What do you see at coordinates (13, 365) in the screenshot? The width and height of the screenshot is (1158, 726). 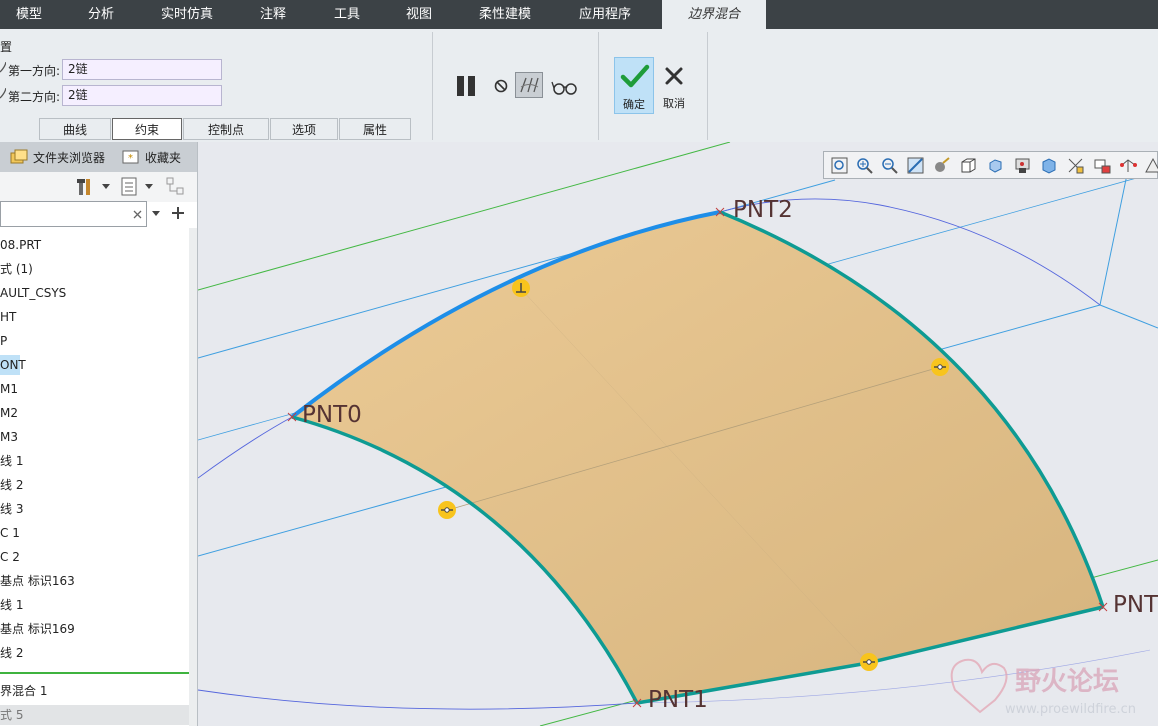 I see `tree-item-selected: ONT` at bounding box center [13, 365].